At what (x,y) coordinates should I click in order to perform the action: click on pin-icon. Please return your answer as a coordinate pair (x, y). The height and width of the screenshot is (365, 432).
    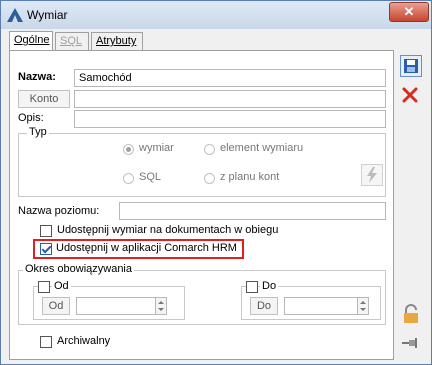
    Looking at the image, I should click on (409, 343).